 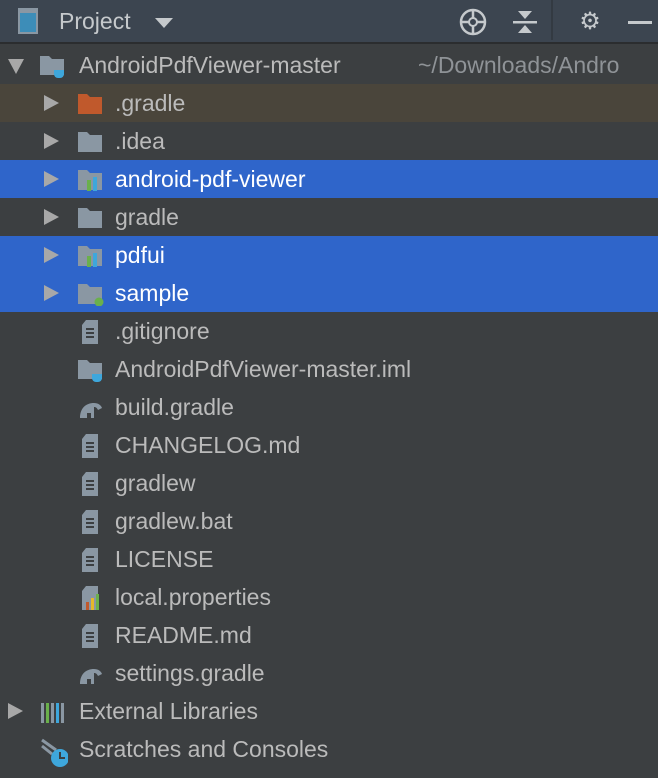 What do you see at coordinates (329, 445) in the screenshot?
I see `tree-item: CHANGELOG.md` at bounding box center [329, 445].